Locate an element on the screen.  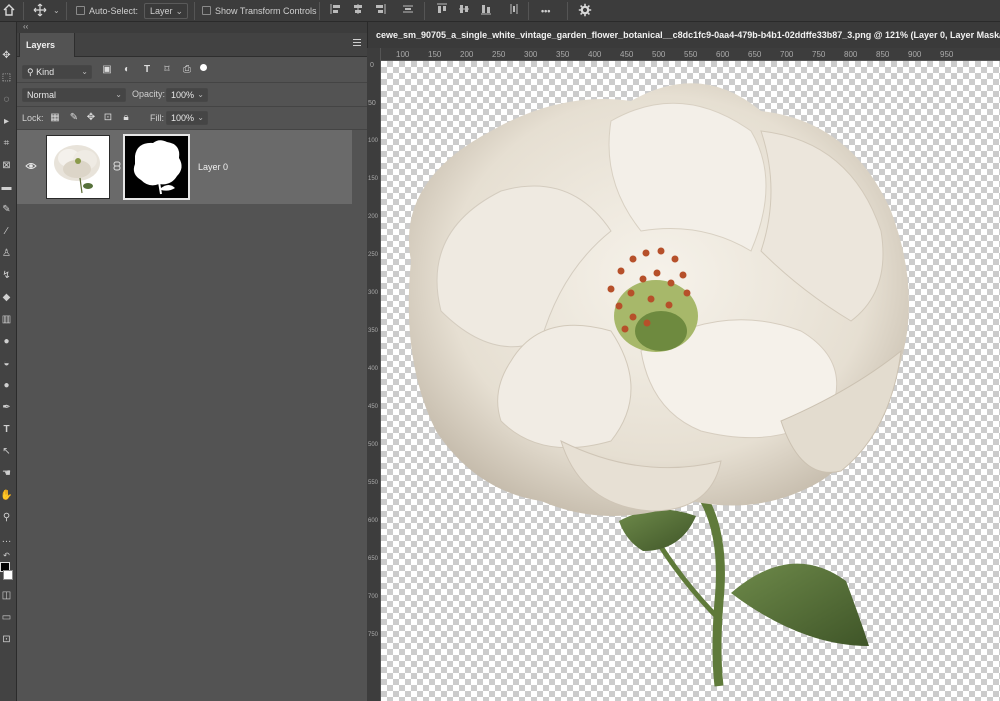
background-color-swatch is located at coordinates (8, 575).